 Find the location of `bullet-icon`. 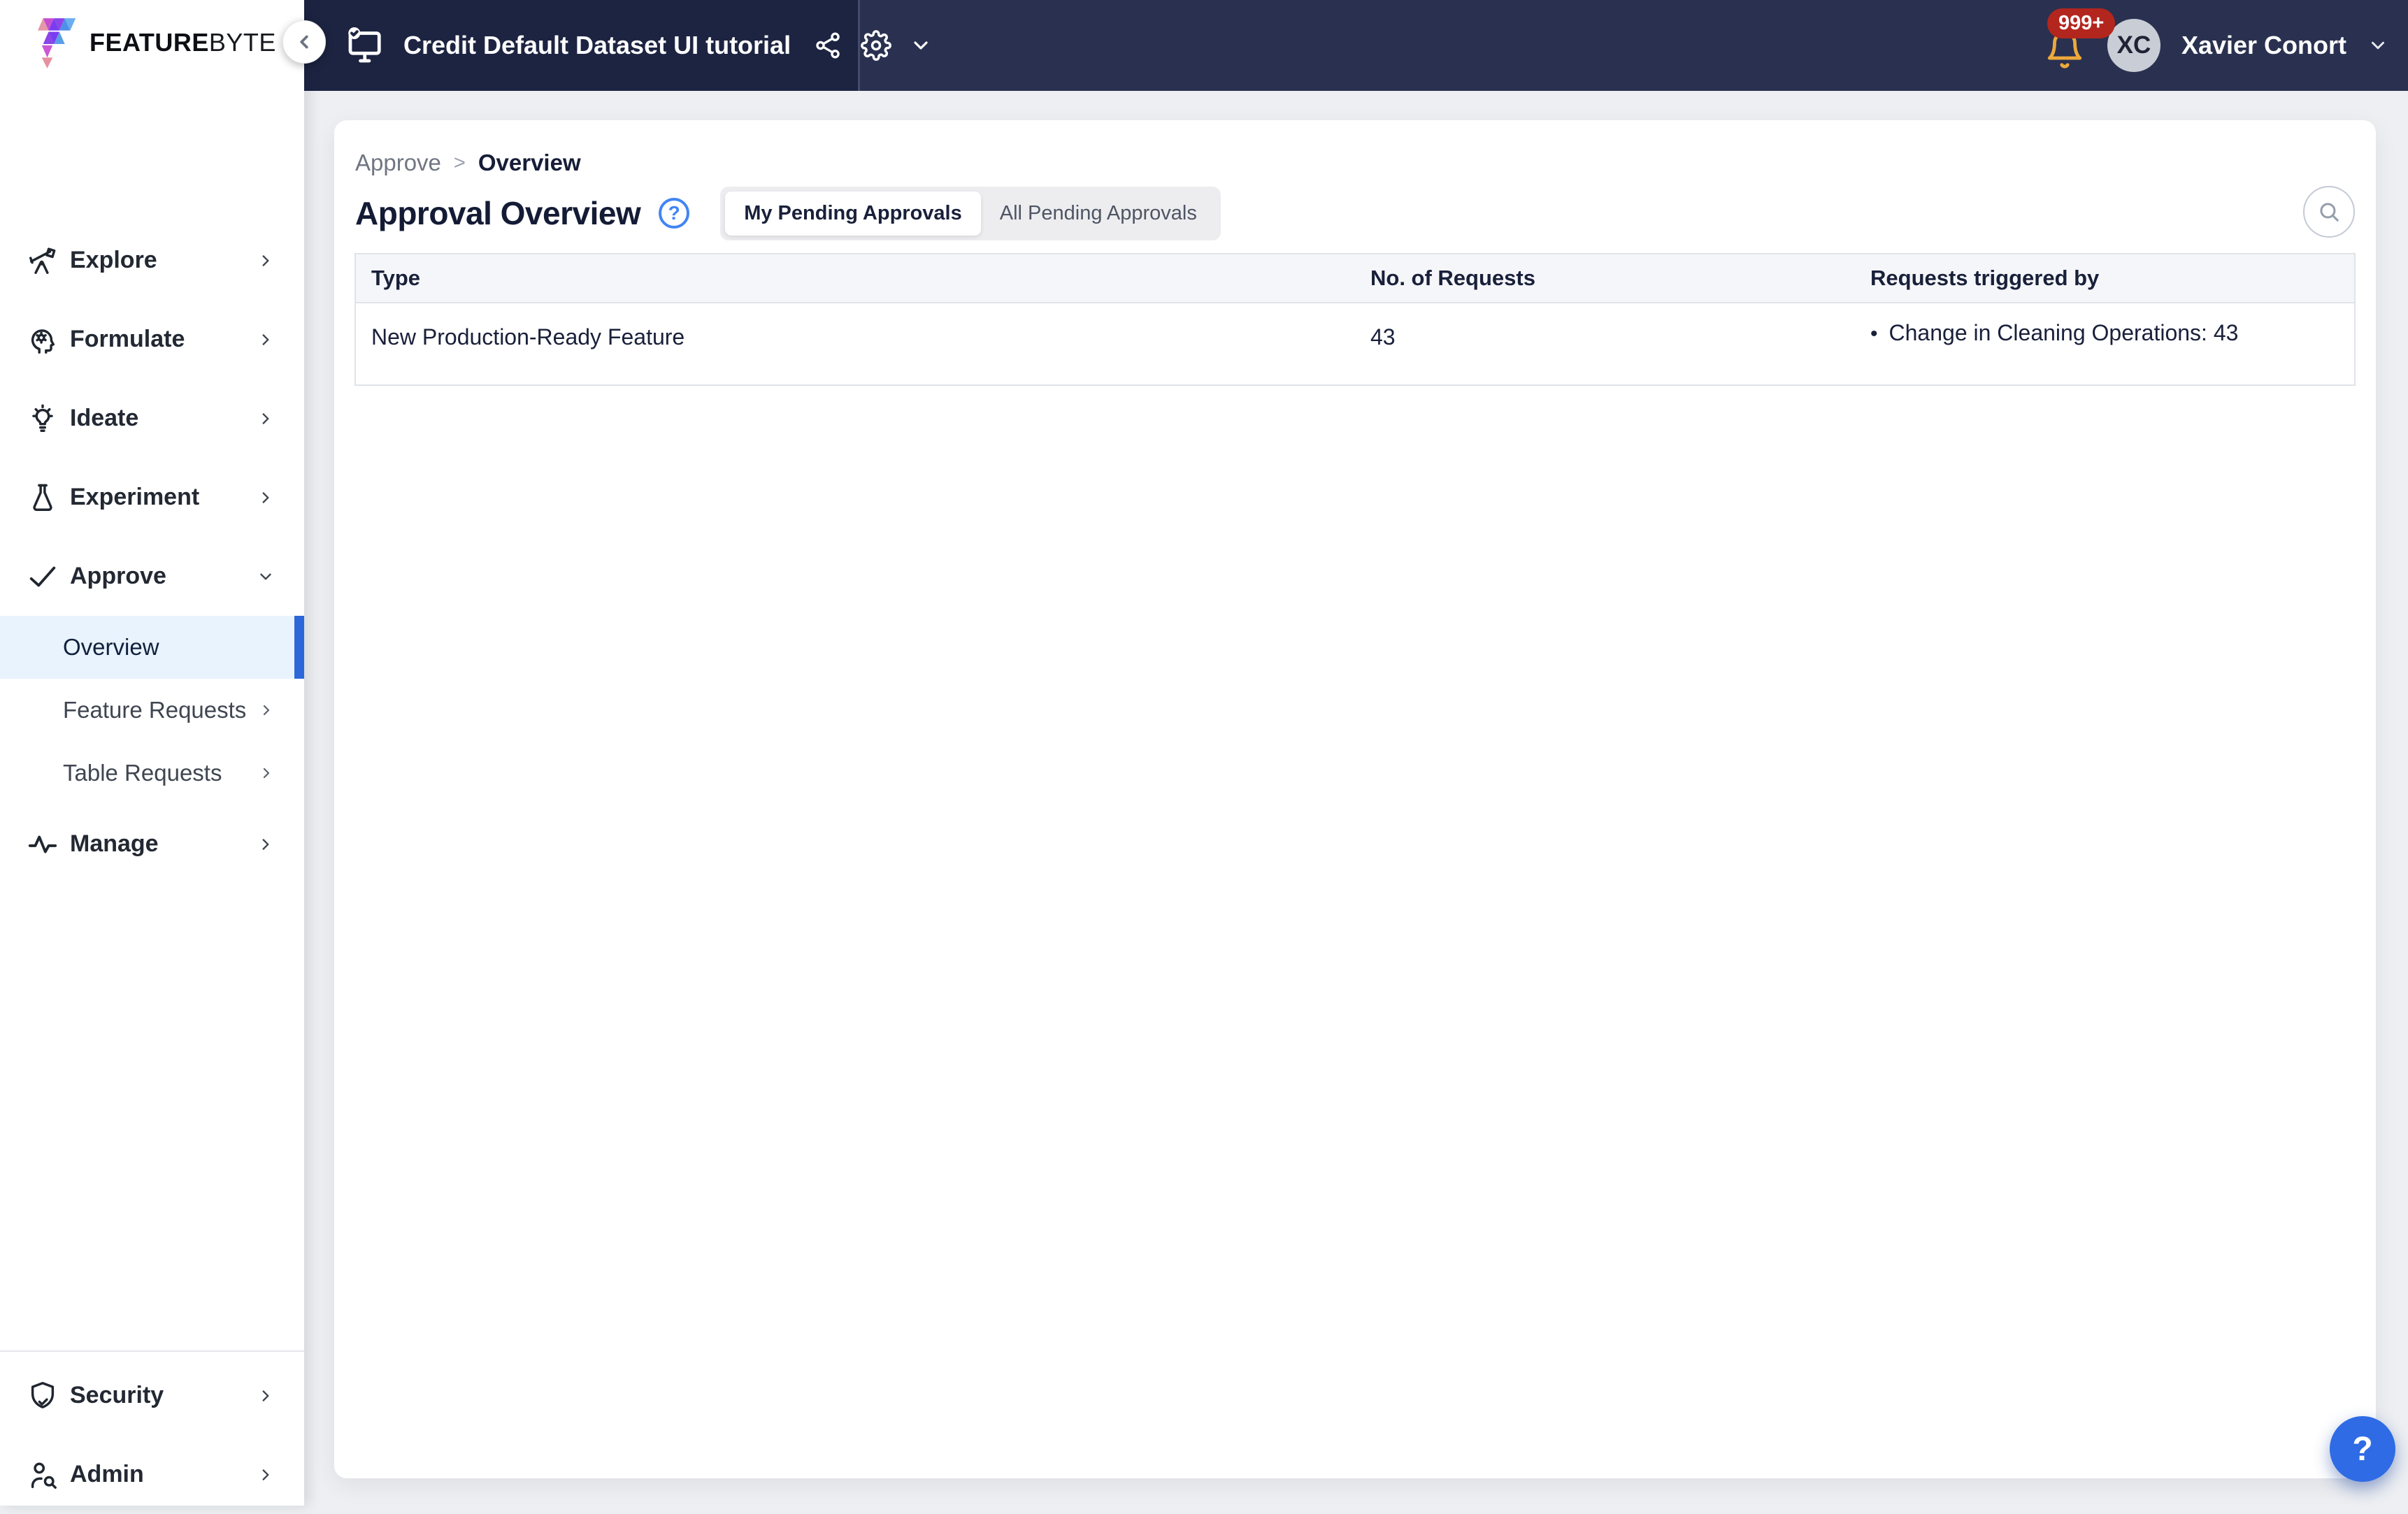

bullet-icon is located at coordinates (1874, 334).